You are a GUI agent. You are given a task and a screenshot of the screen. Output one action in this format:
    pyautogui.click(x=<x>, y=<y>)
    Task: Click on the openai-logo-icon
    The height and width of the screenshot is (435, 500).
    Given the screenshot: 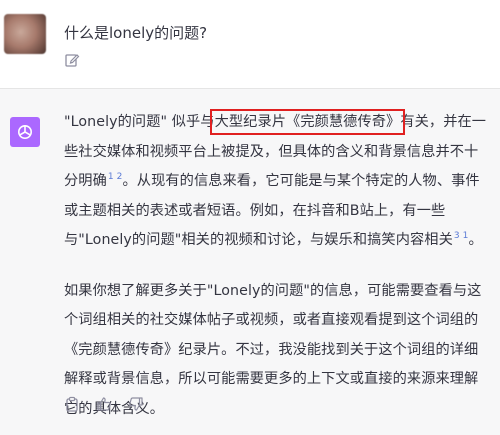 What is the action you would take?
    pyautogui.click(x=25, y=132)
    